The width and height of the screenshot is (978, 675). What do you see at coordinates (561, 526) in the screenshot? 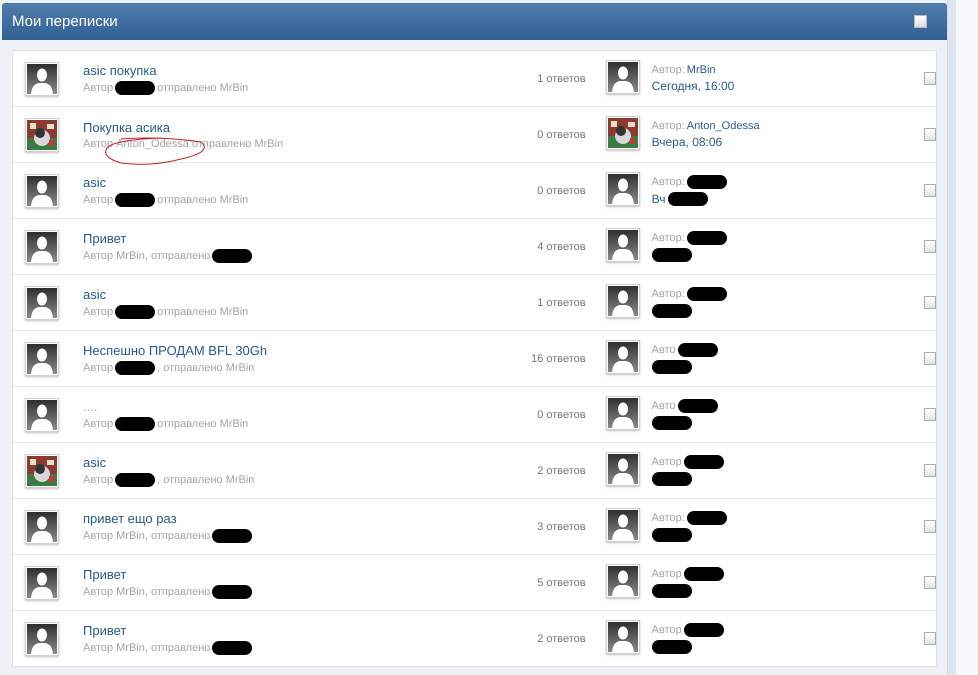
I see `reply-count: 3 ответов` at bounding box center [561, 526].